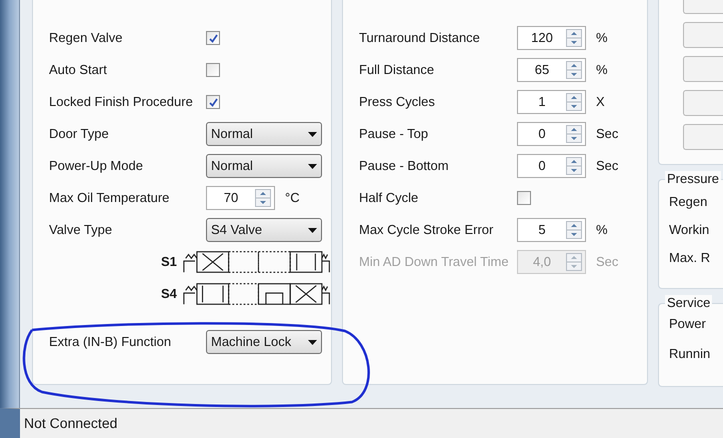  I want to click on field-label: Full Distance, so click(397, 70).